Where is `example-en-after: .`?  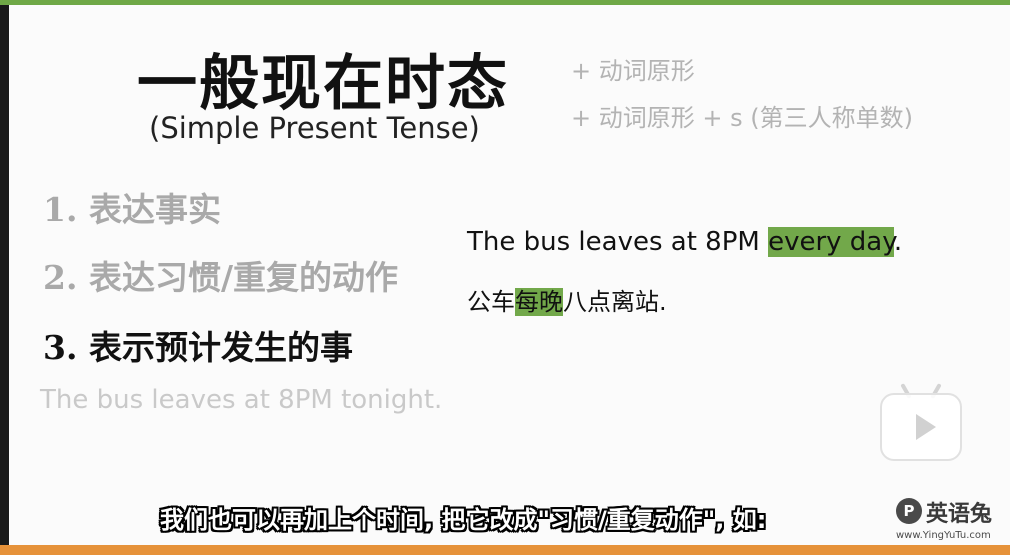
example-en-after: . is located at coordinates (898, 242).